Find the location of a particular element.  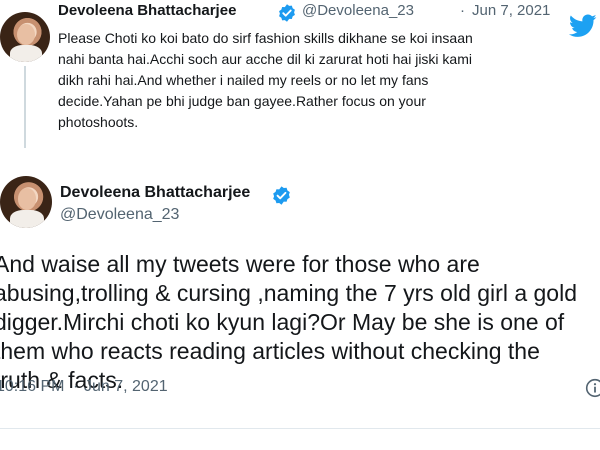

reply-date-link: Jun 7, 2021 is located at coordinates (511, 10).